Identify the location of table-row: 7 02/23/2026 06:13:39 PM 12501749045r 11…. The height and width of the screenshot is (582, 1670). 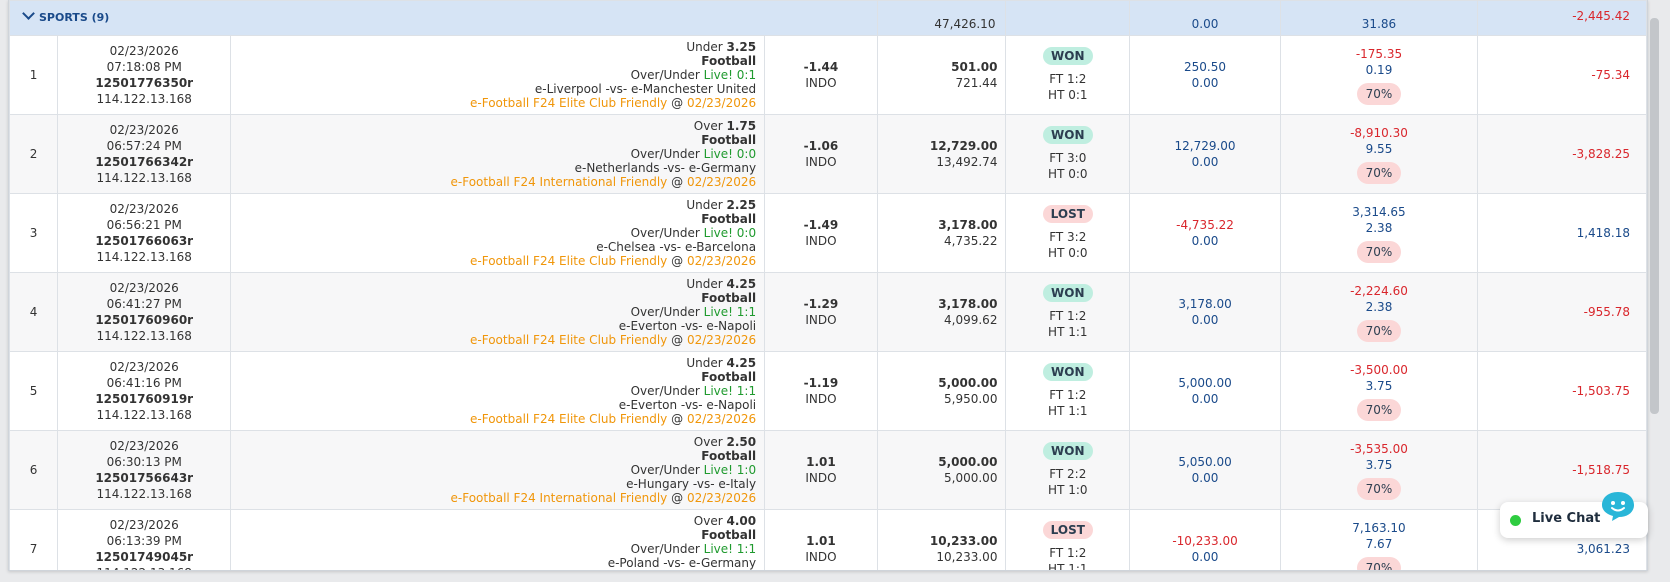
(828, 540).